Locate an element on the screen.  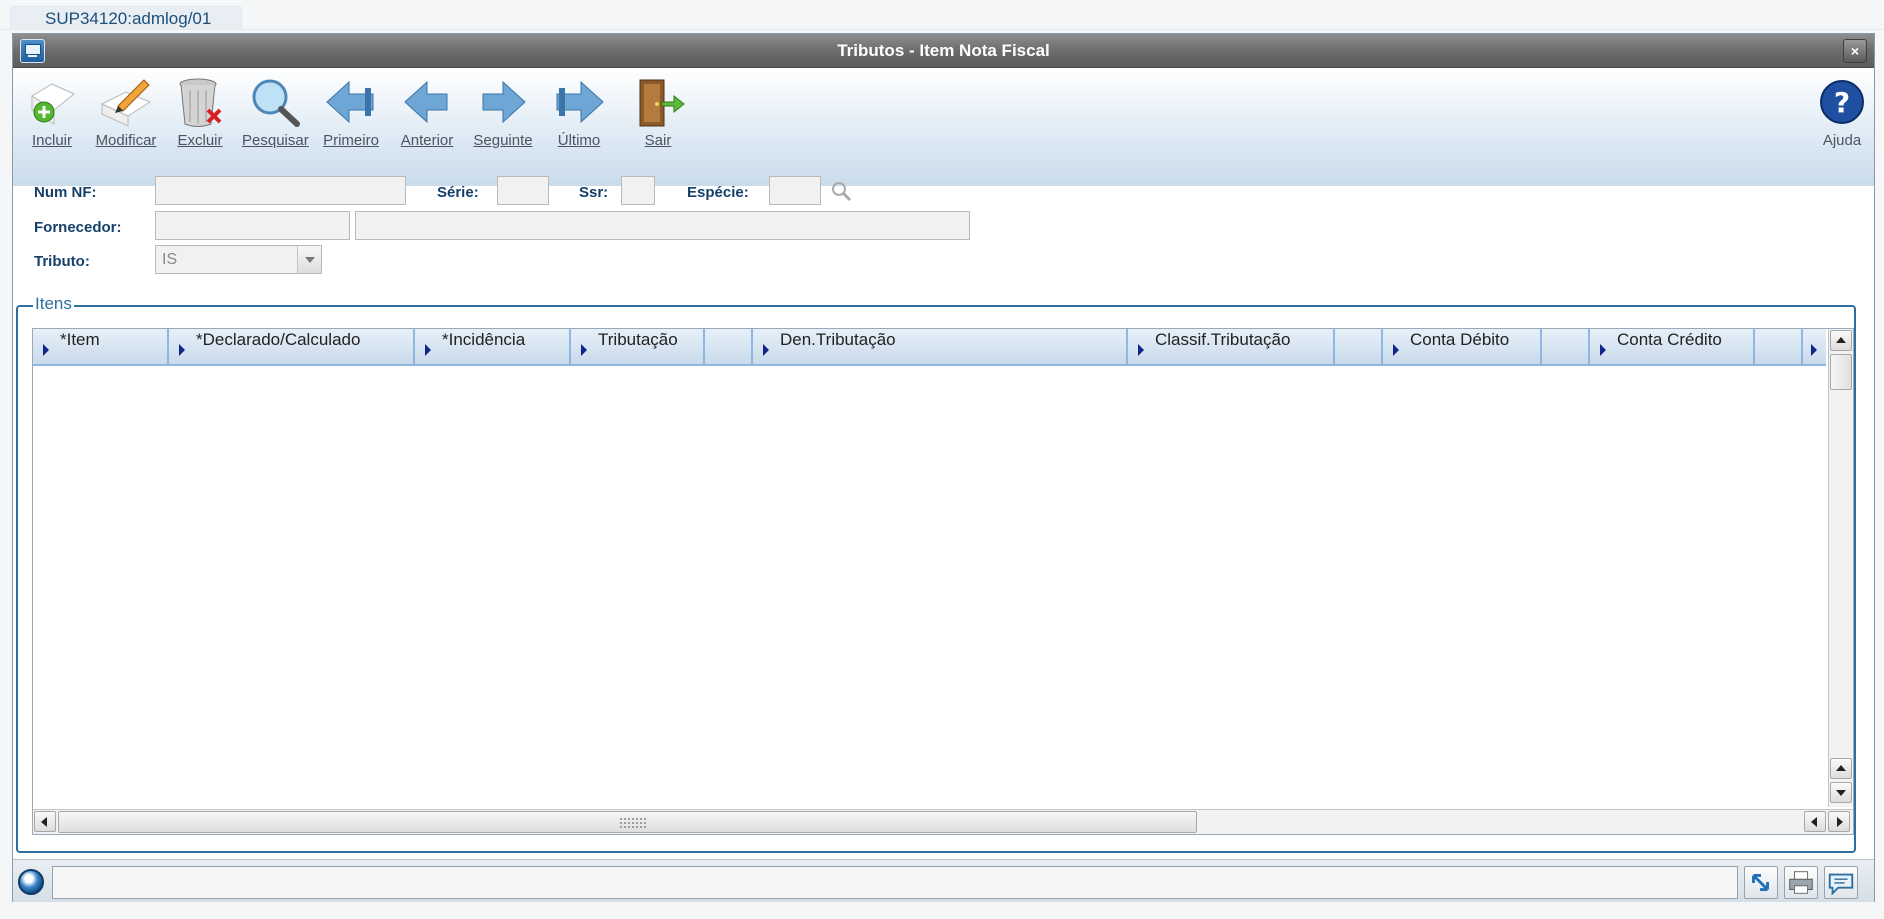
help-label: Ajuda is located at coordinates (1842, 140).